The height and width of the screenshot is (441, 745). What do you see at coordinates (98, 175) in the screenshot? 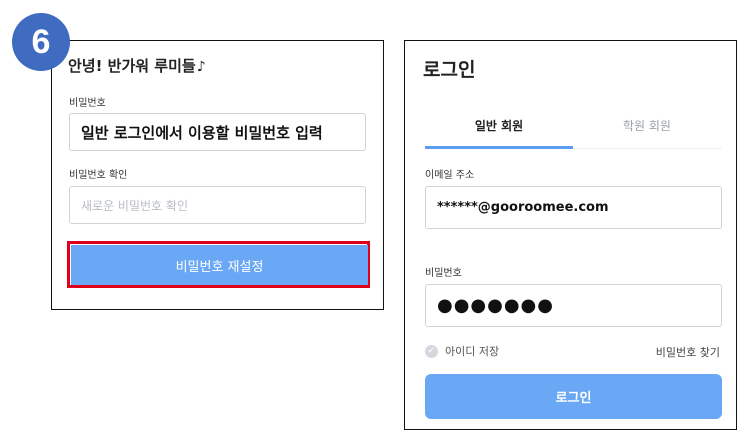
I see `password-confirm-label: 비밀번호 확인` at bounding box center [98, 175].